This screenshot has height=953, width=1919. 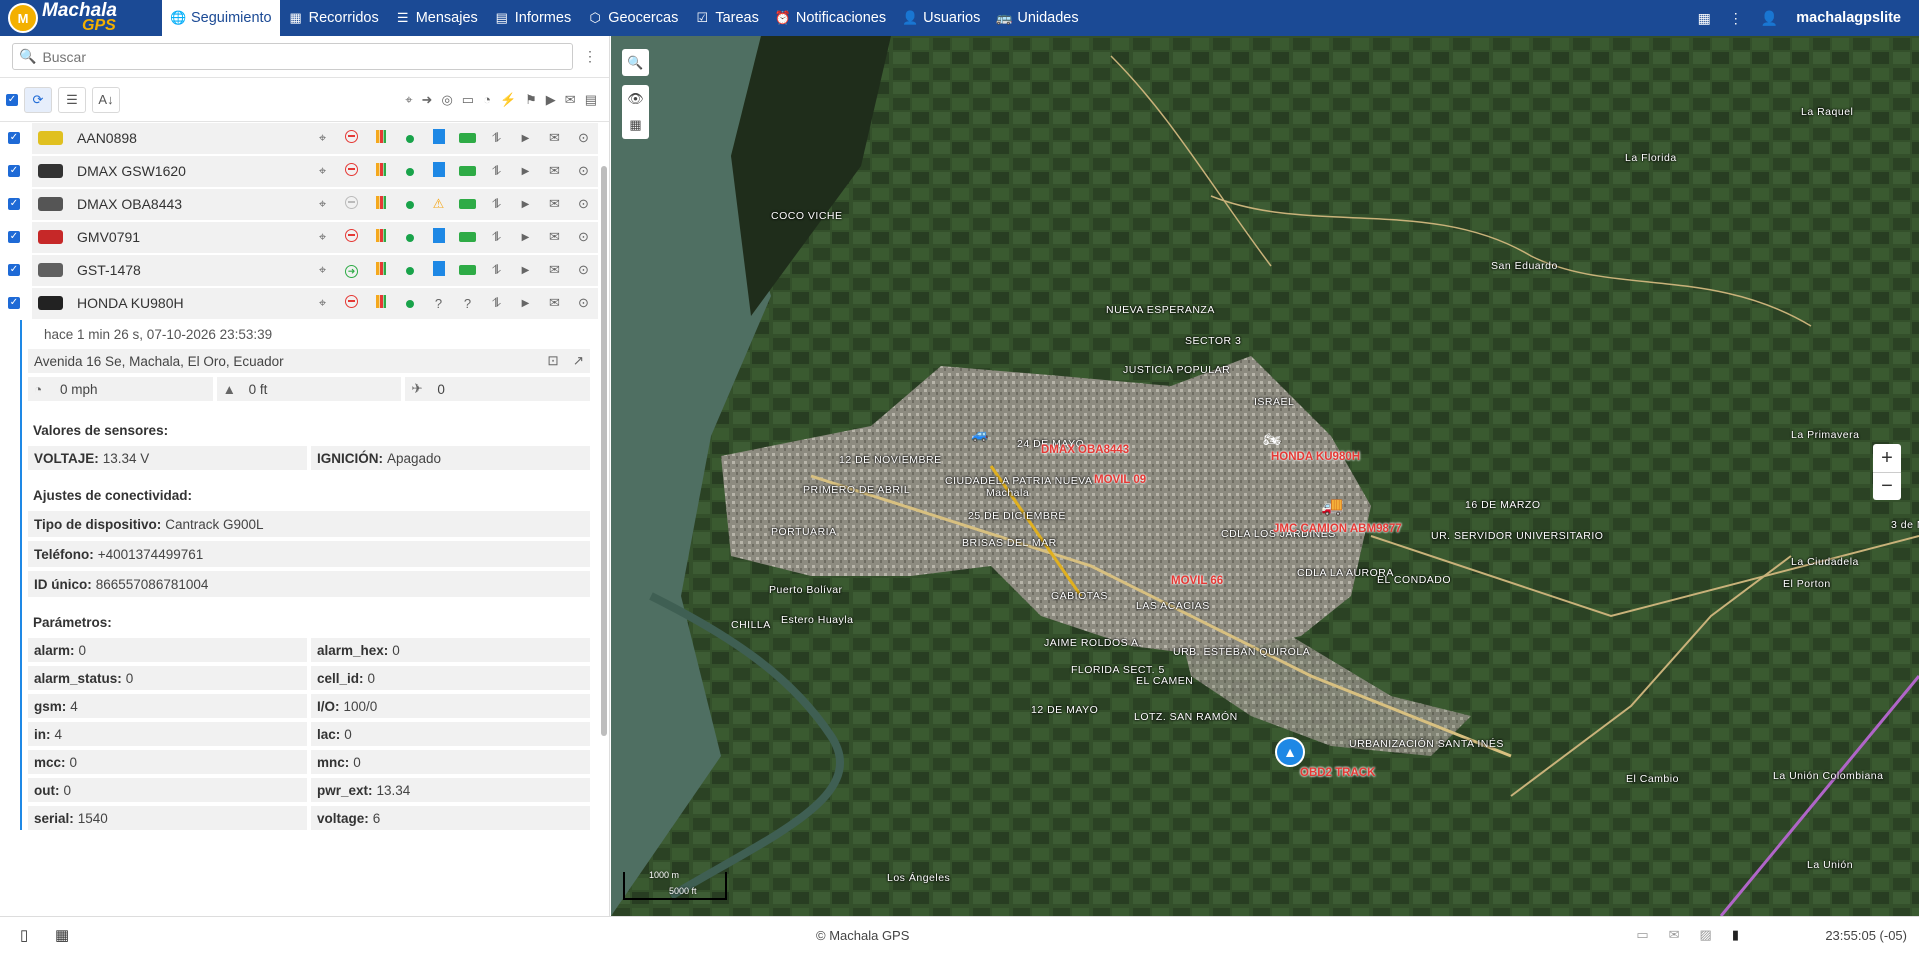 What do you see at coordinates (72, 99) in the screenshot?
I see `group-tree-button: ☰` at bounding box center [72, 99].